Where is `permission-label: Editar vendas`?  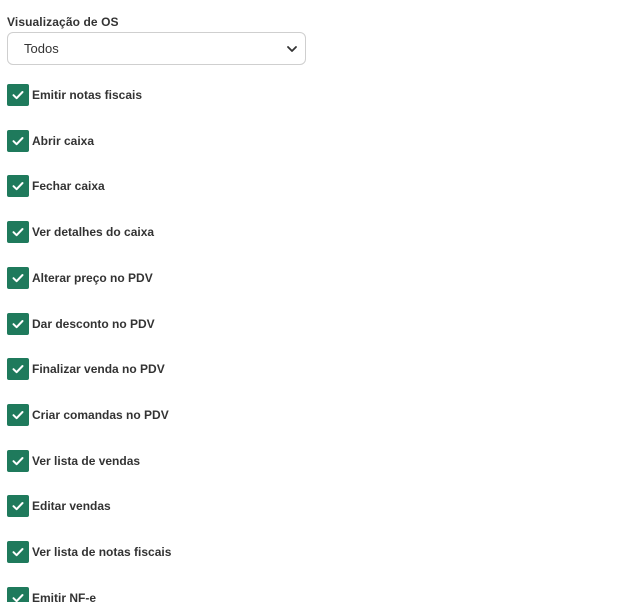
permission-label: Editar vendas is located at coordinates (71, 506).